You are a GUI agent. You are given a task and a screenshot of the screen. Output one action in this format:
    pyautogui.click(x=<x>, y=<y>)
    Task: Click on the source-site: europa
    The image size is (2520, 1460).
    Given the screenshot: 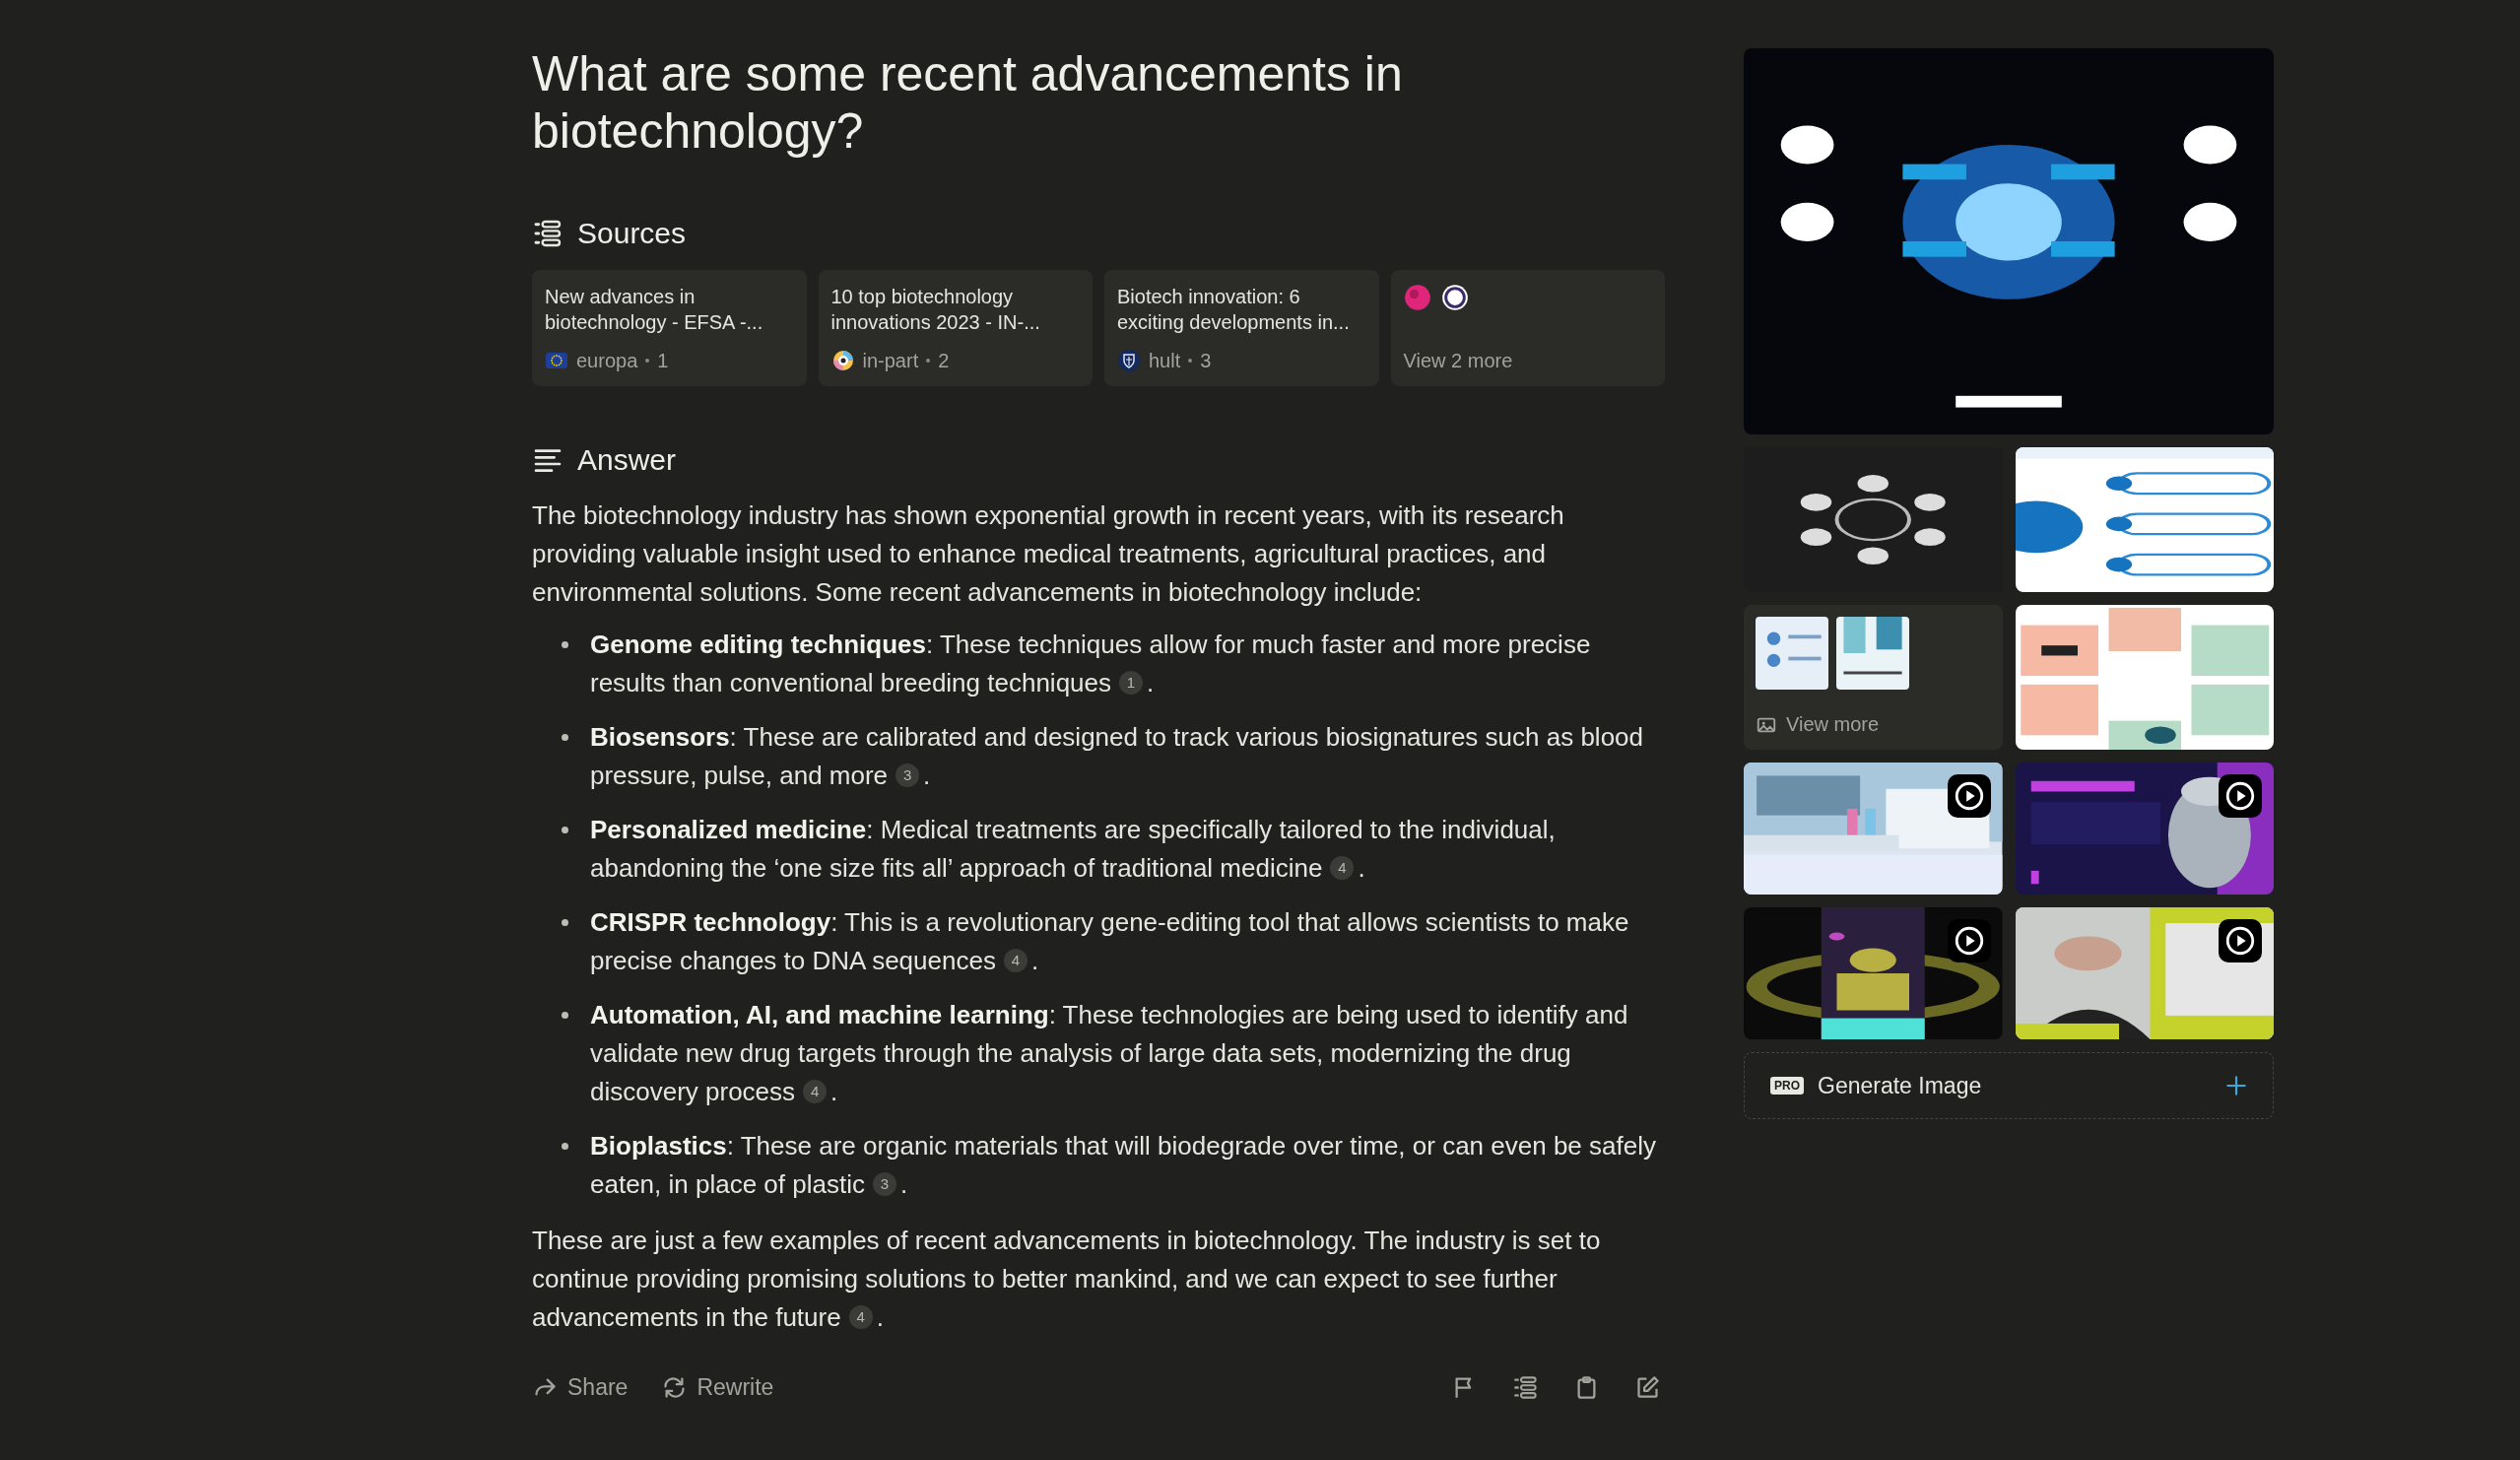 What is the action you would take?
    pyautogui.click(x=607, y=360)
    